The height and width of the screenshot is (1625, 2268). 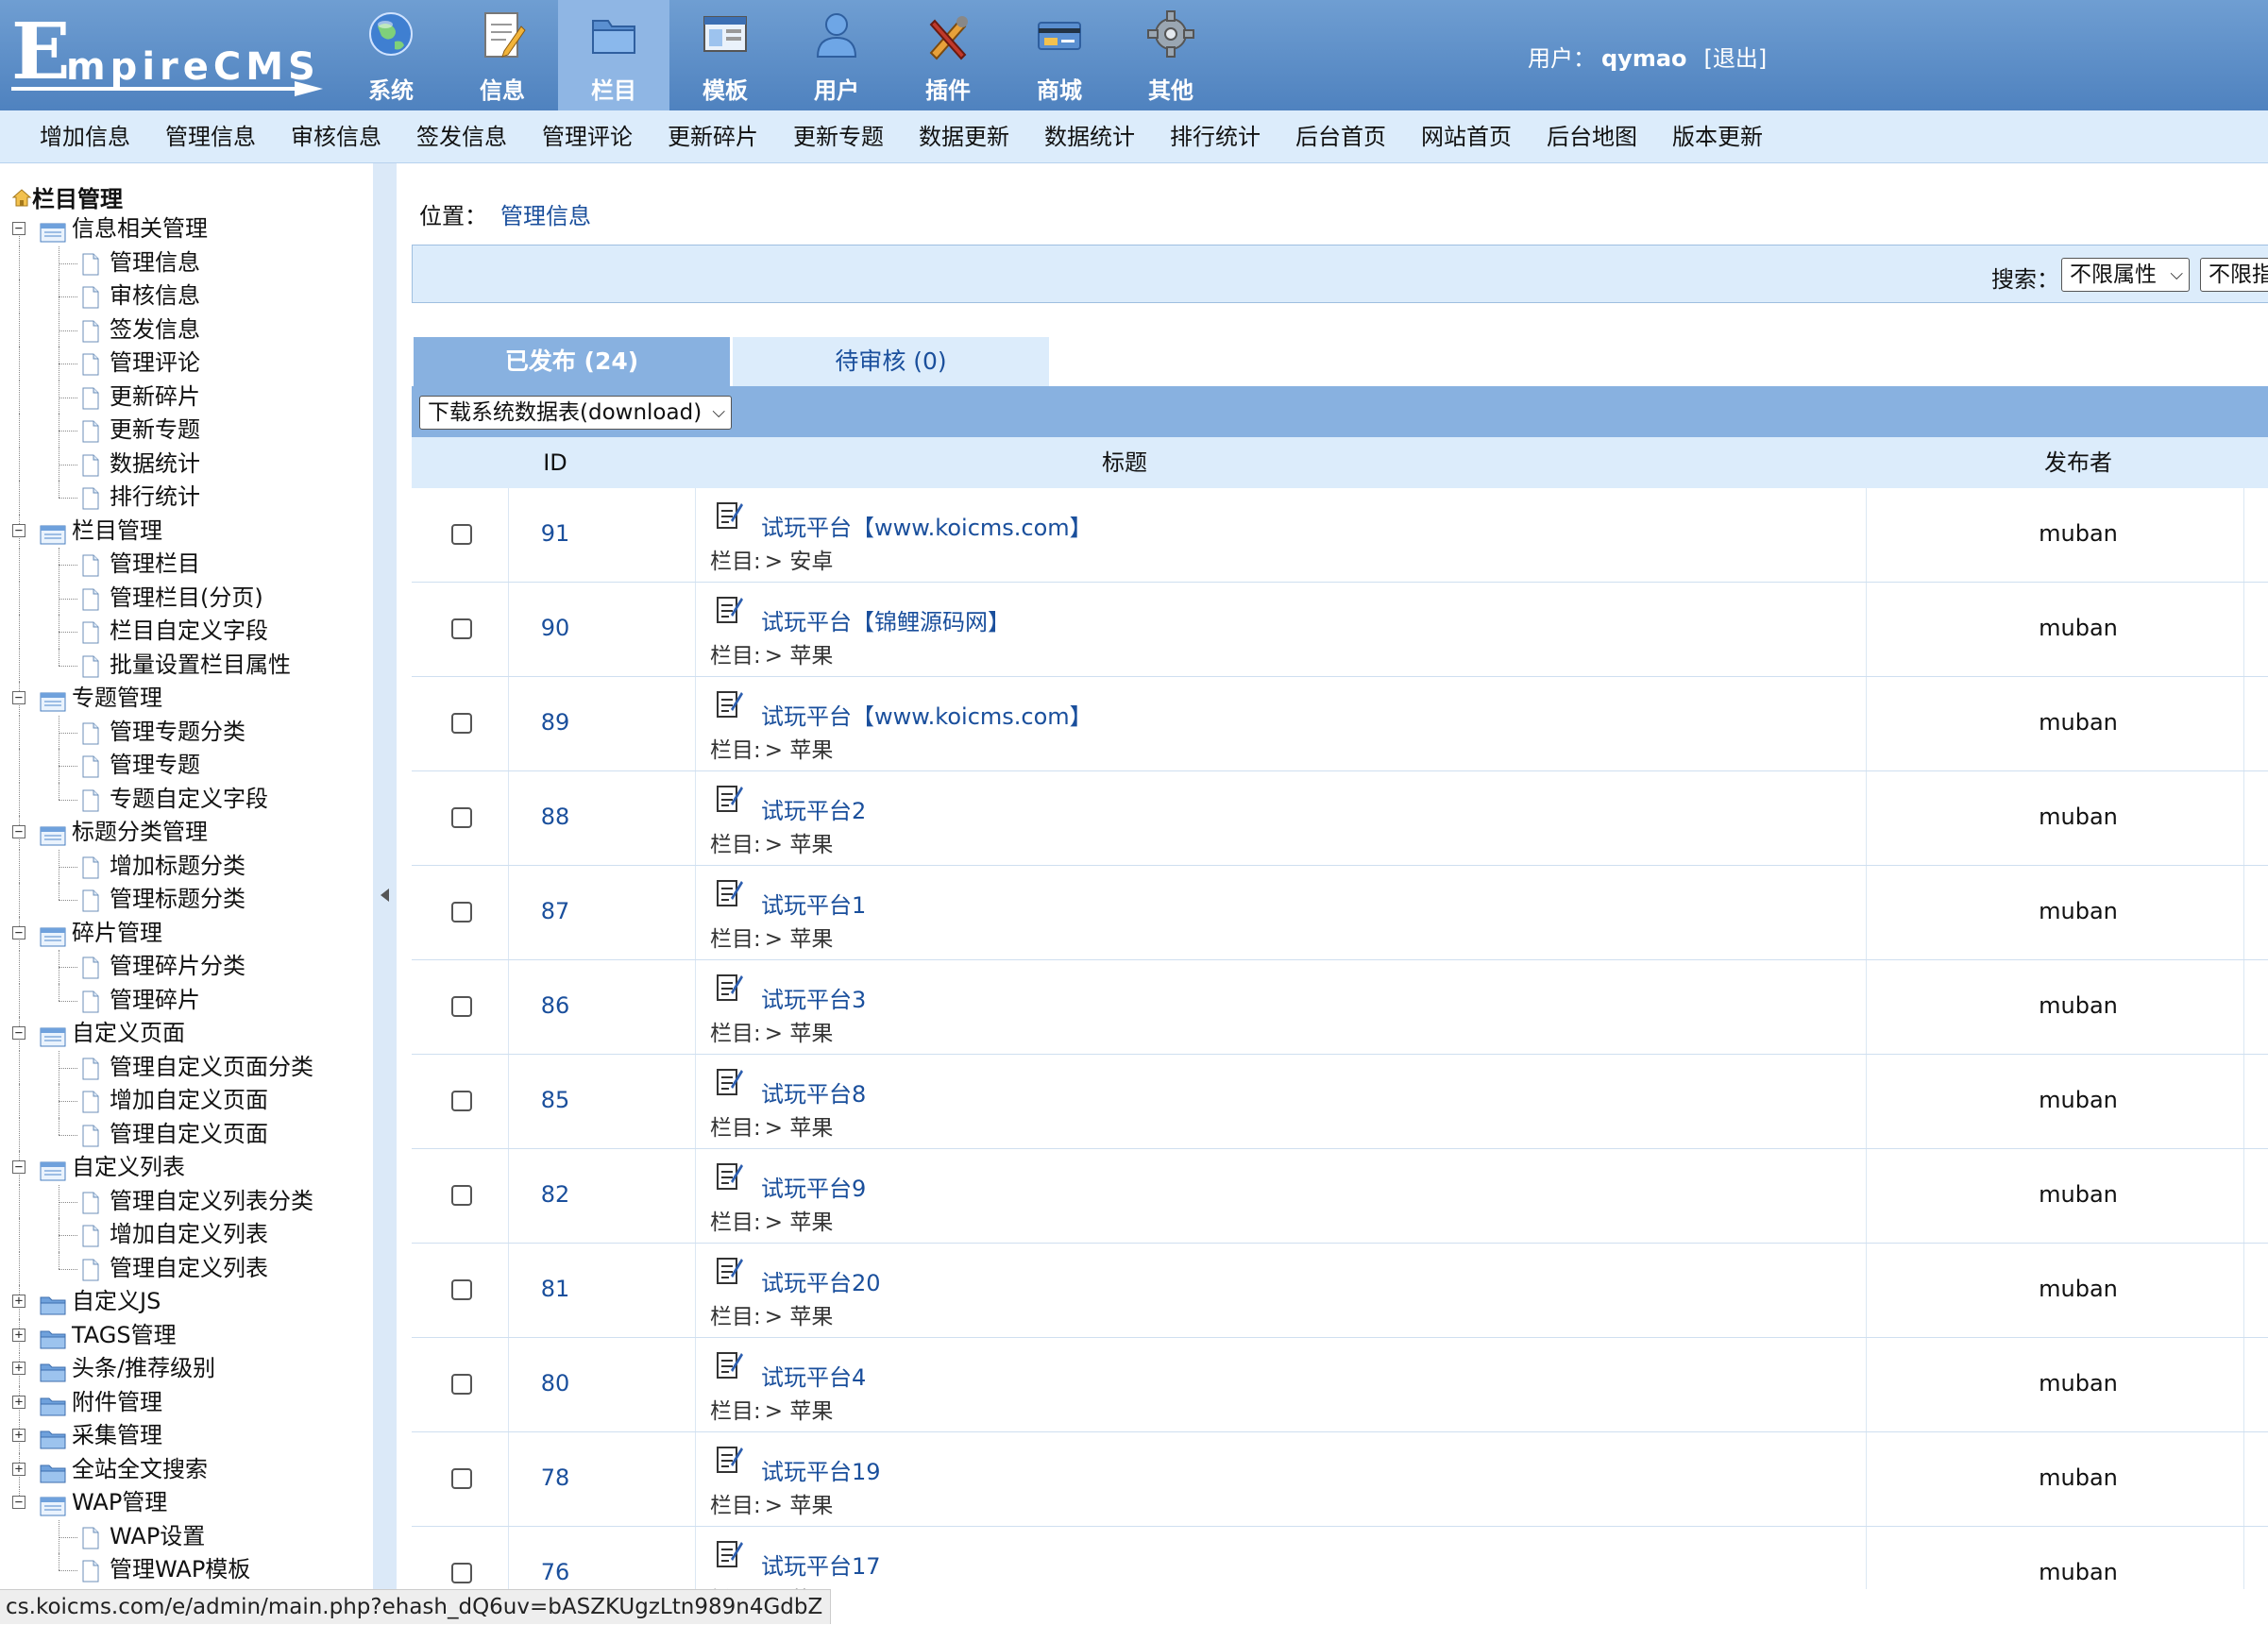 What do you see at coordinates (838, 136) in the screenshot?
I see `subnav-item-6: 更新专题` at bounding box center [838, 136].